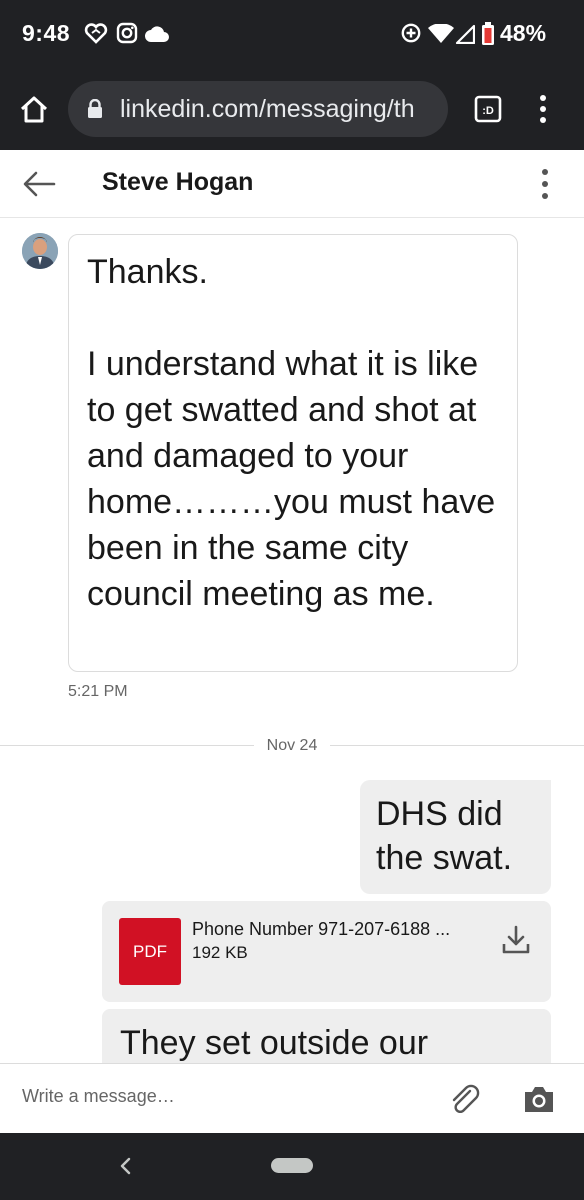  I want to click on url-text: linkedin.com/messaging/th, so click(267, 109).